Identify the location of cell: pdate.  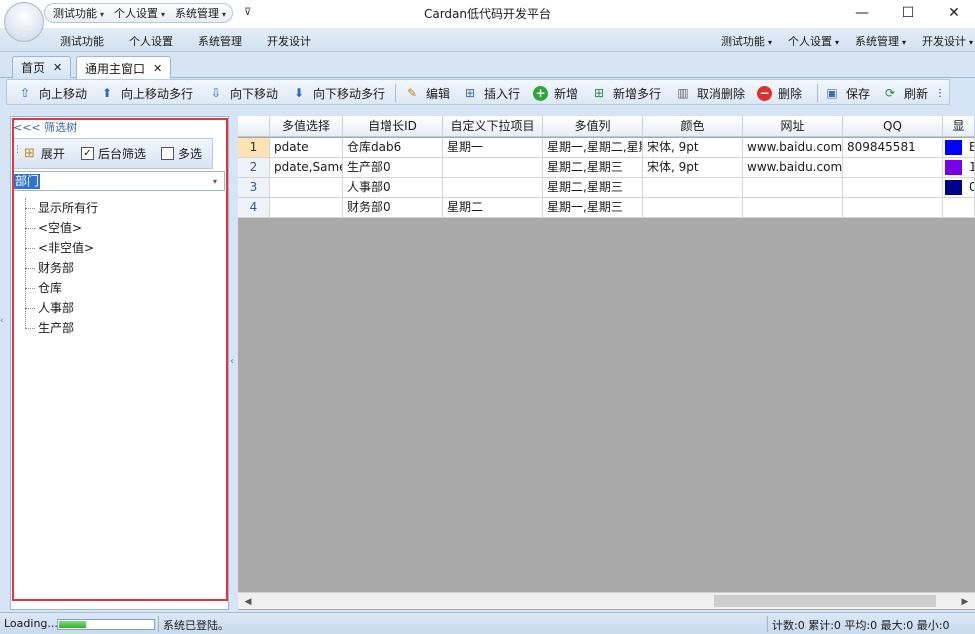
(306, 148).